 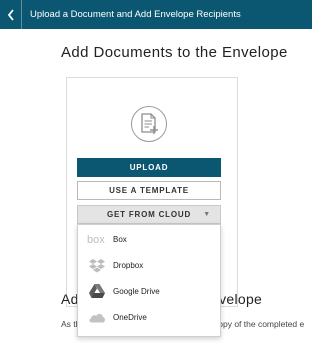 I want to click on box-logo-icon: box, so click(x=97, y=239).